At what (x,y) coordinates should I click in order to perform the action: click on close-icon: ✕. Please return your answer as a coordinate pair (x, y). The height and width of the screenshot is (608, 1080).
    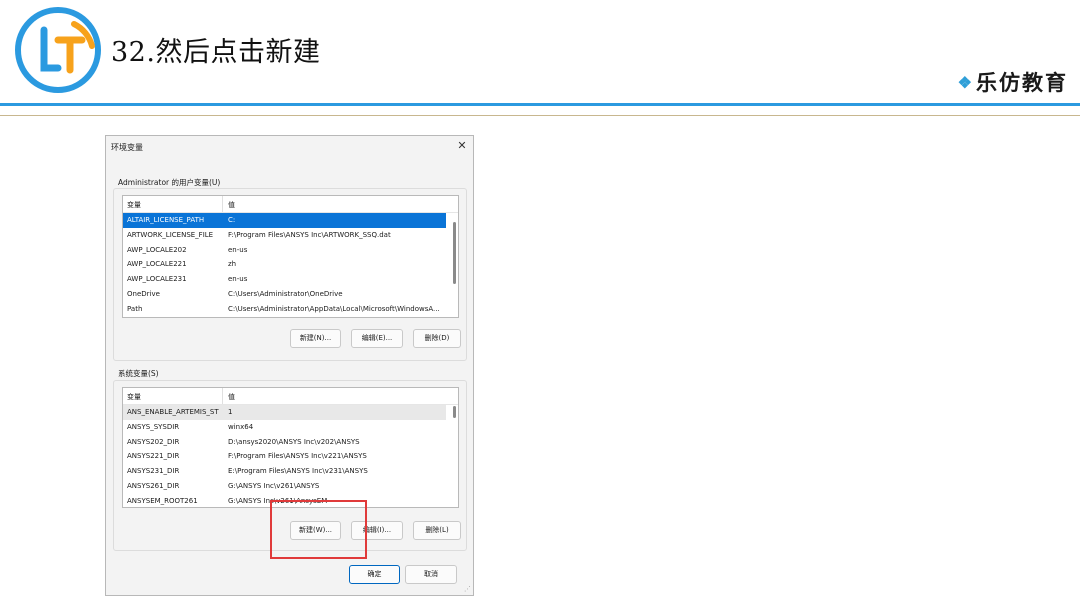
    Looking at the image, I should click on (462, 146).